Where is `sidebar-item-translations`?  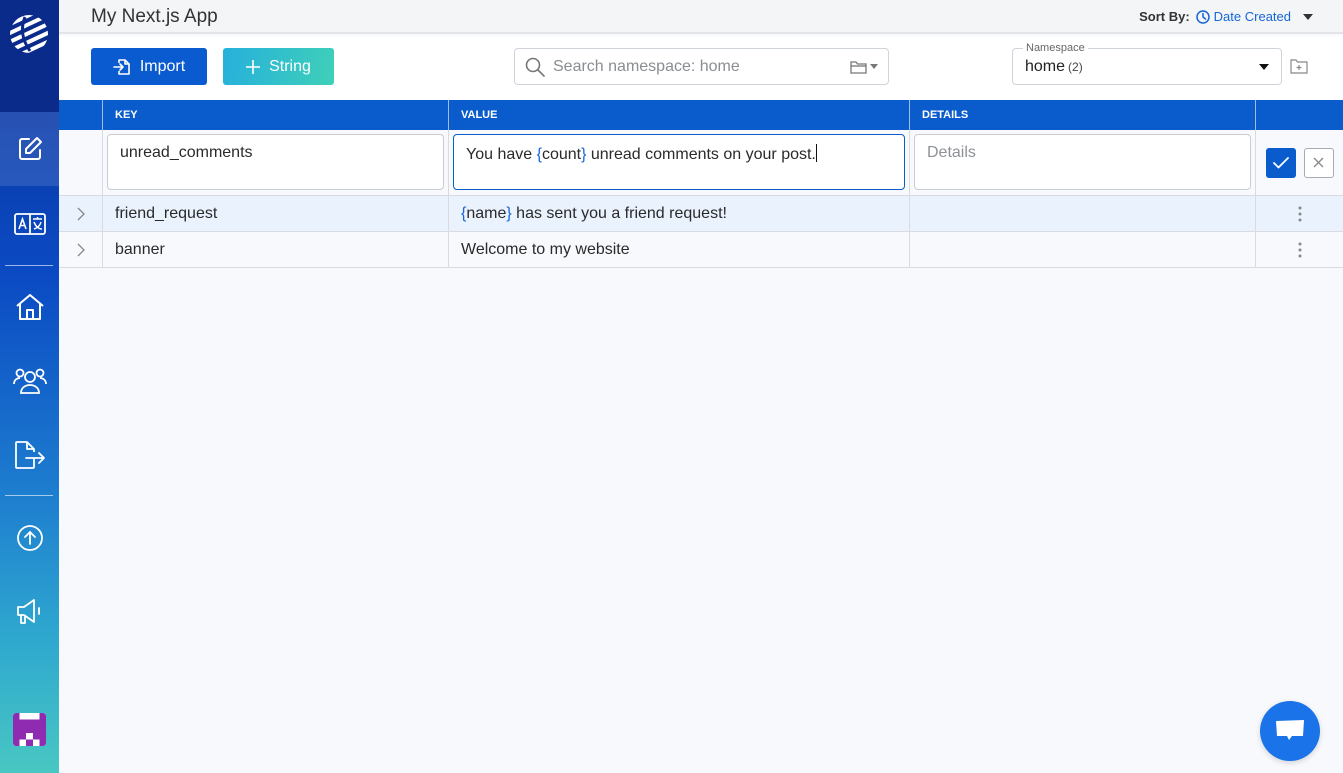 sidebar-item-translations is located at coordinates (29, 224).